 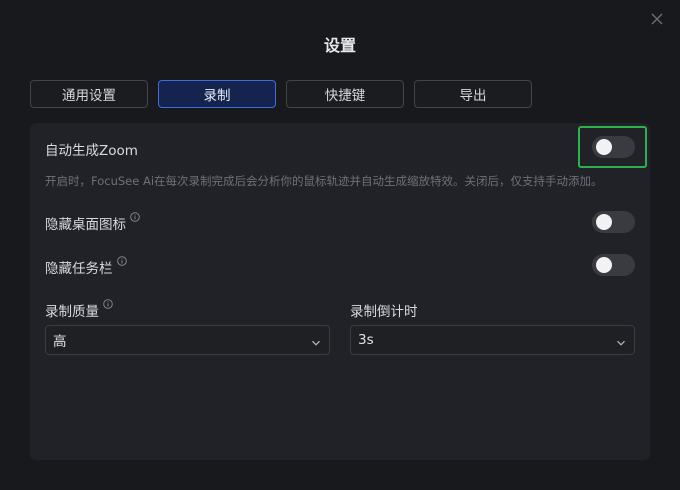 I want to click on tab-recording: 录制, so click(x=217, y=94).